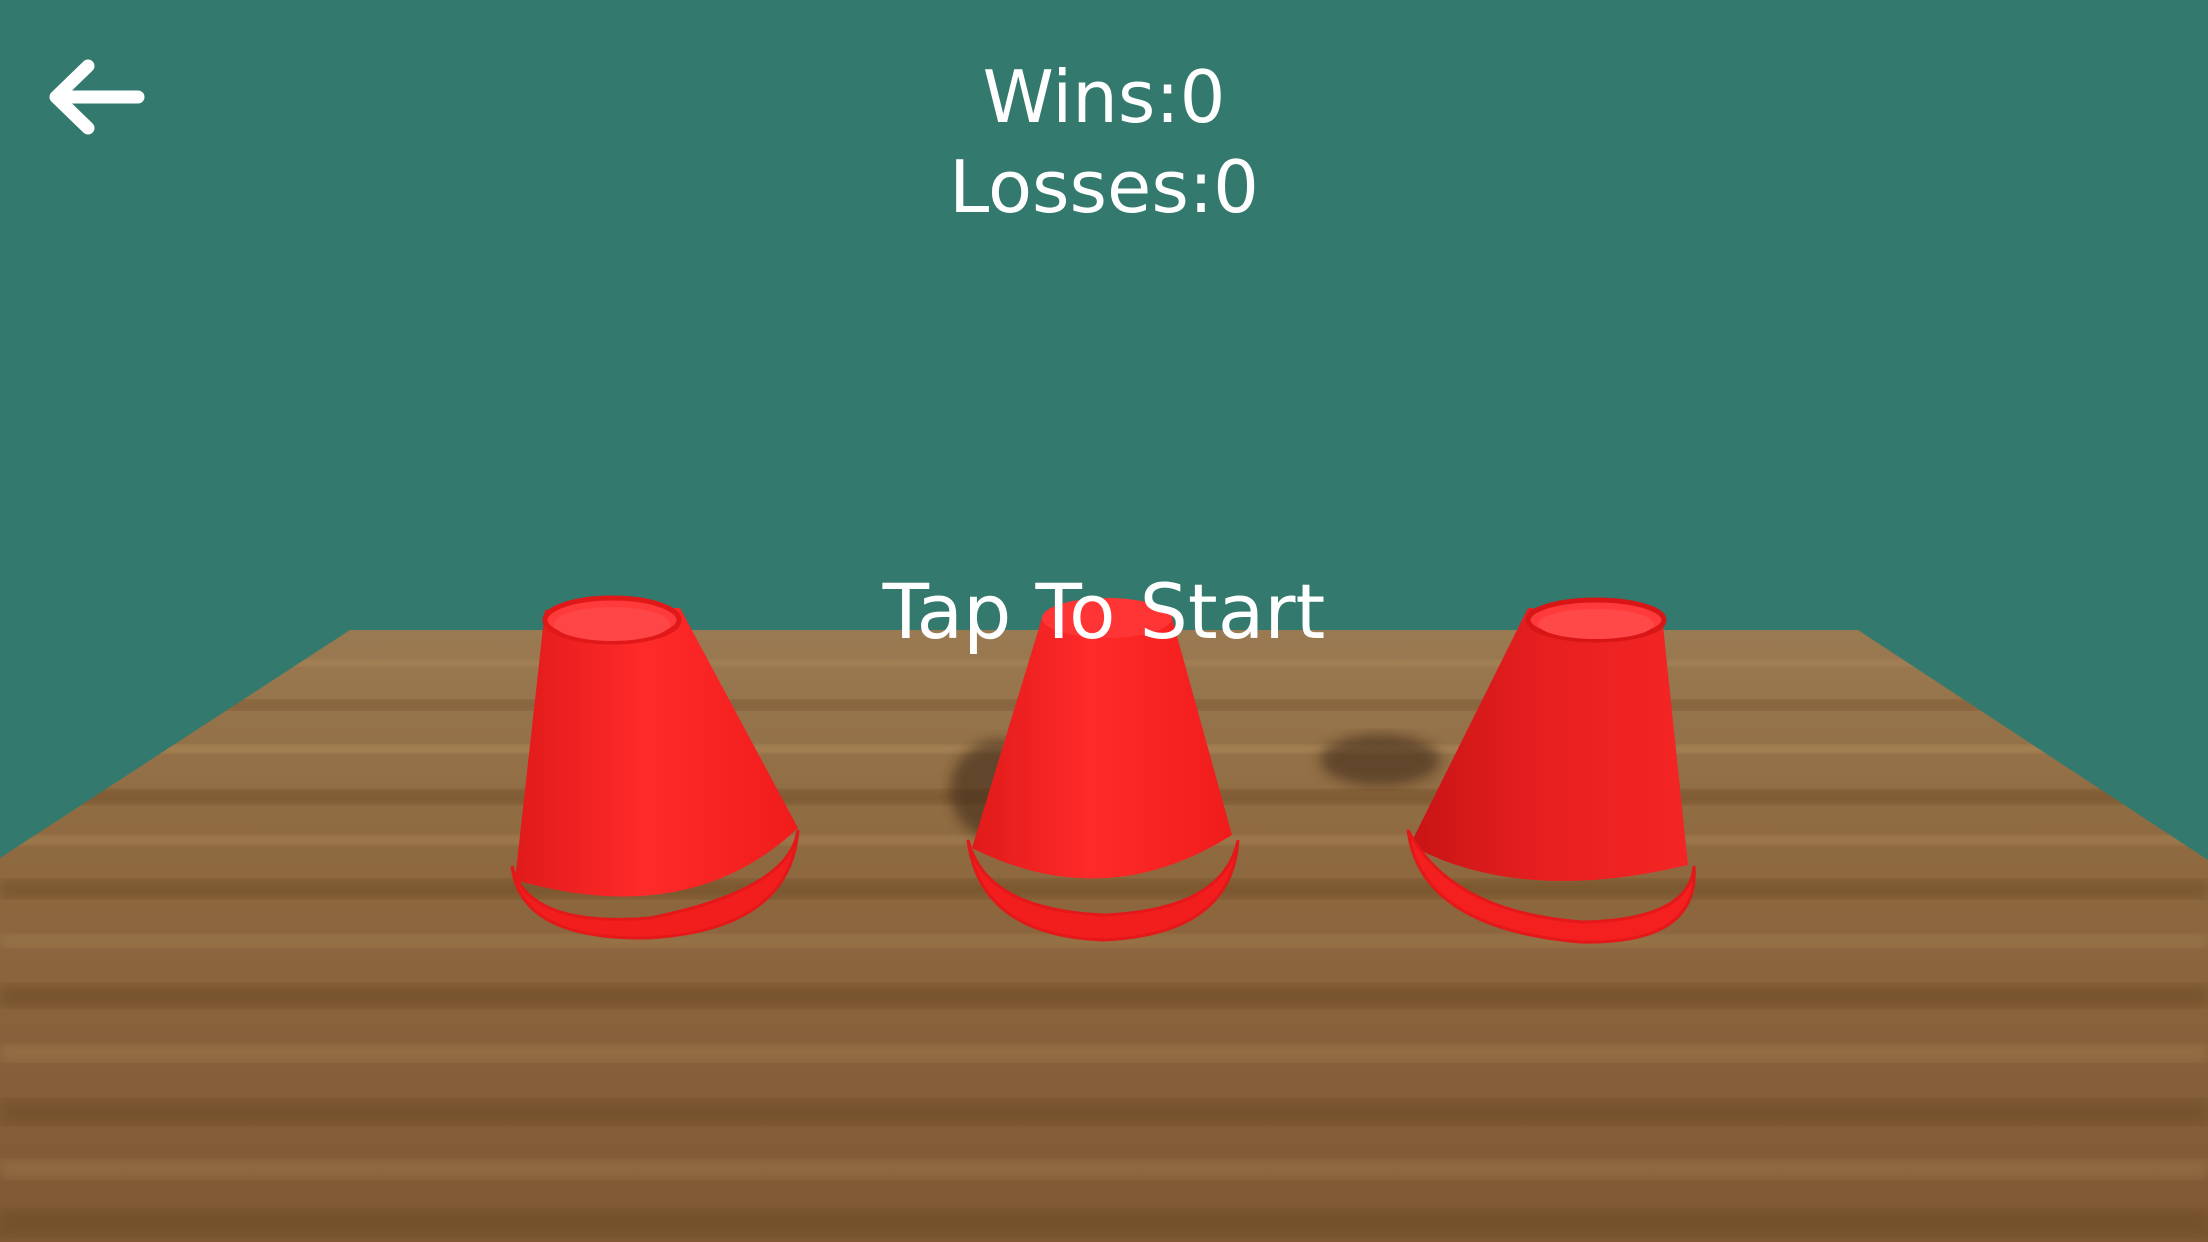 This screenshot has width=2208, height=1242. What do you see at coordinates (1104, 612) in the screenshot?
I see `tap-to-start-prompt: Tap To Start` at bounding box center [1104, 612].